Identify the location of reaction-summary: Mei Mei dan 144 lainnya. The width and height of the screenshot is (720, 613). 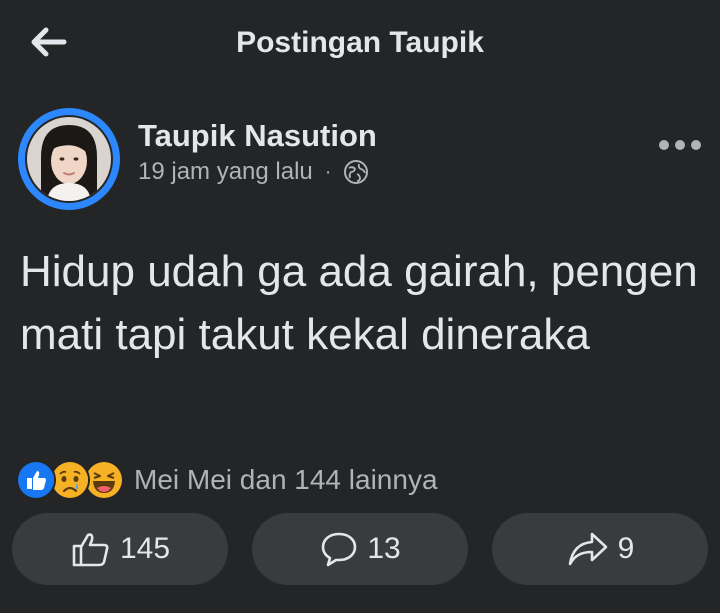
(227, 480).